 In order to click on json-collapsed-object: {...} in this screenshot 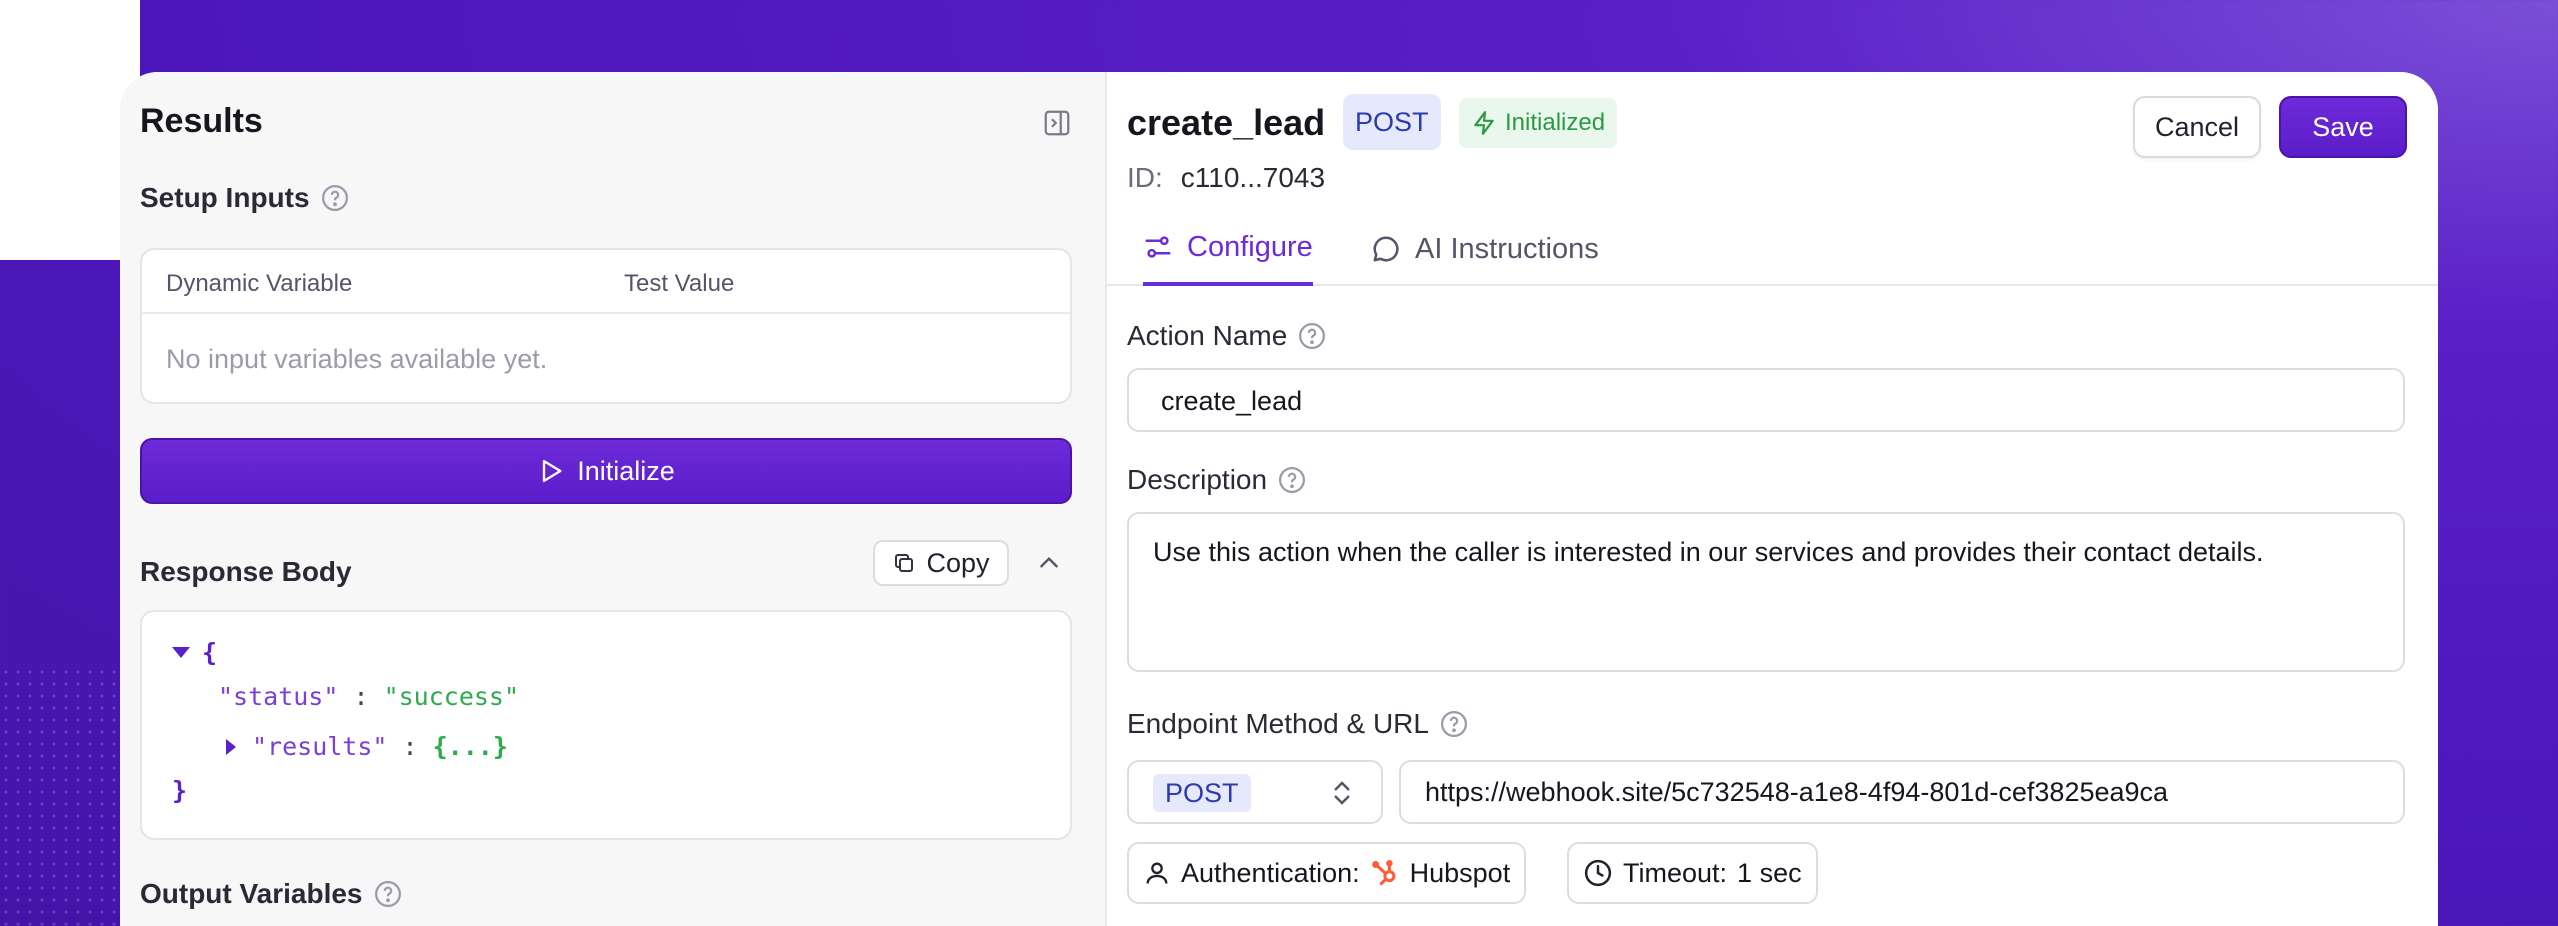, I will do `click(470, 746)`.